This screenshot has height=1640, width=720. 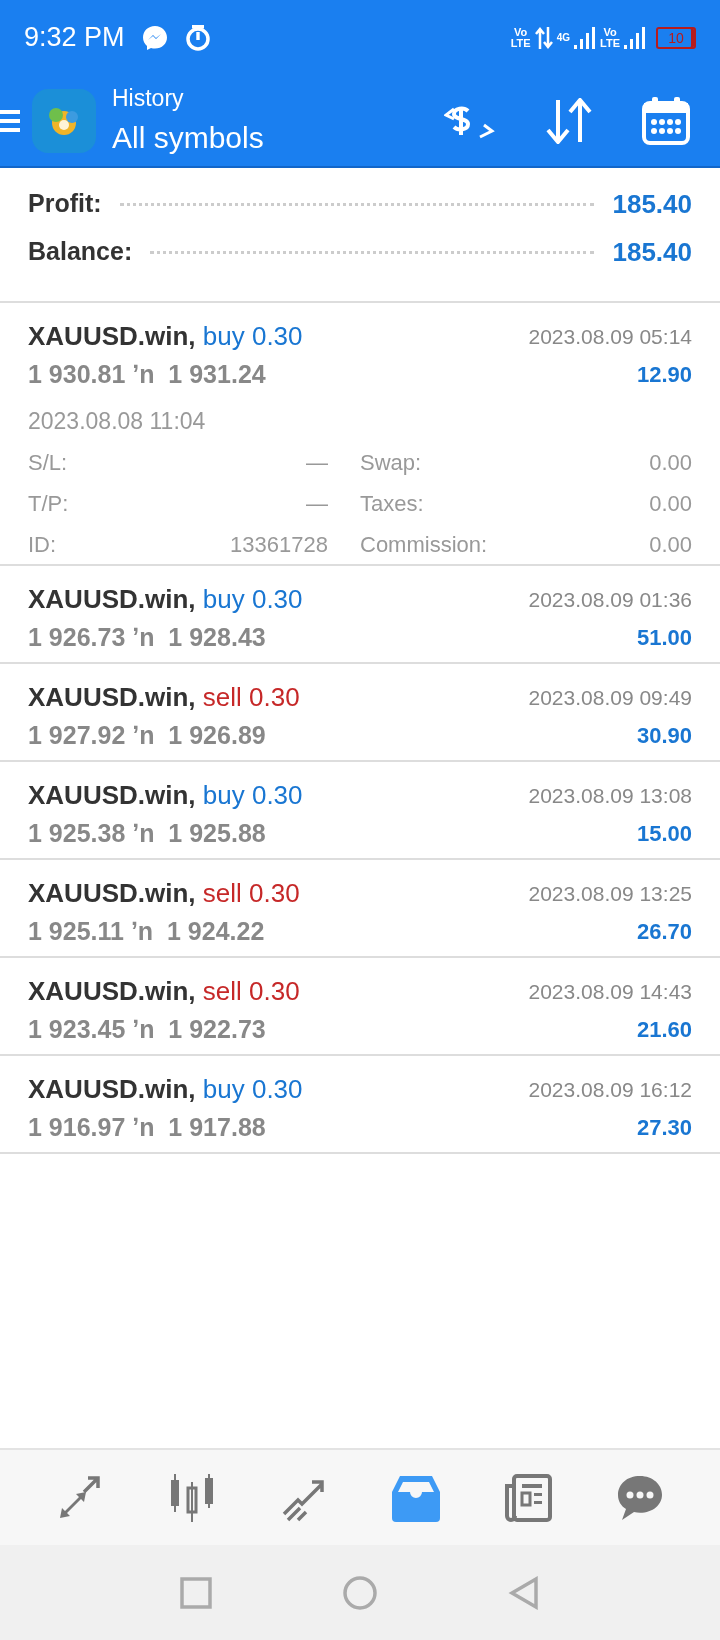 What do you see at coordinates (196, 1592) in the screenshot?
I see `recents-icon` at bounding box center [196, 1592].